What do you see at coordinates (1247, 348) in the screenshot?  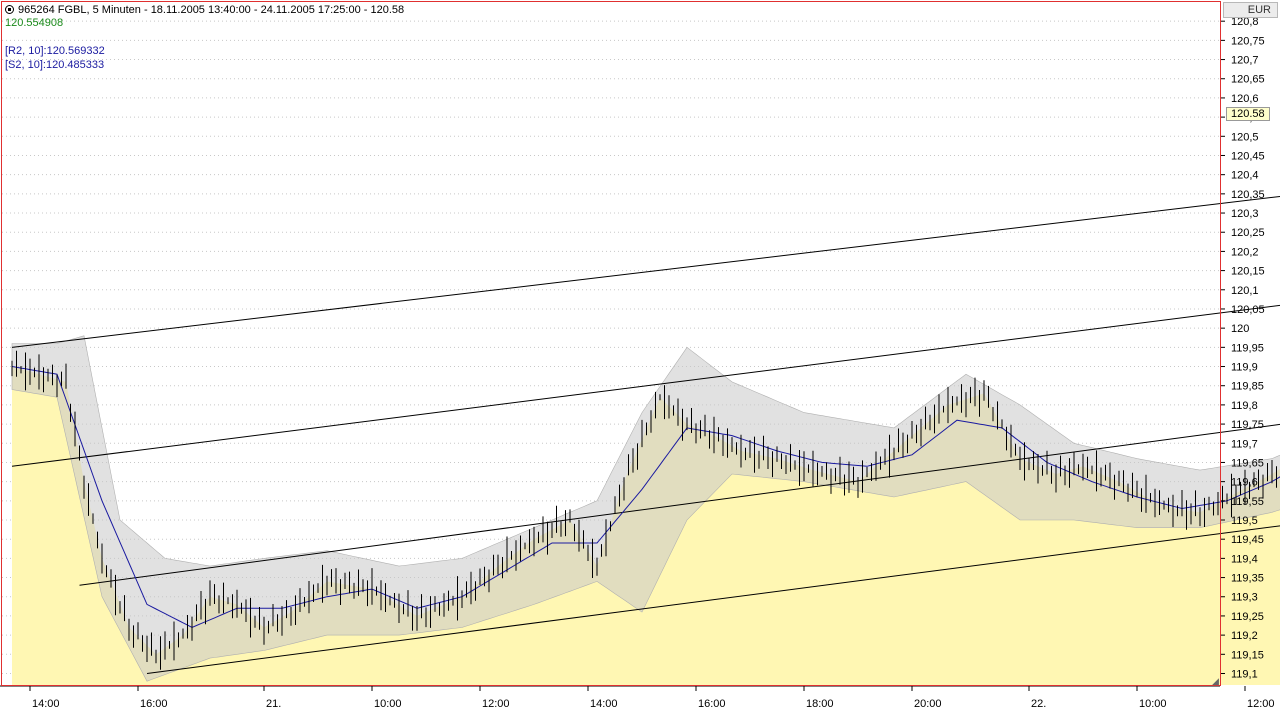 I see `y-tick-label: 119,95` at bounding box center [1247, 348].